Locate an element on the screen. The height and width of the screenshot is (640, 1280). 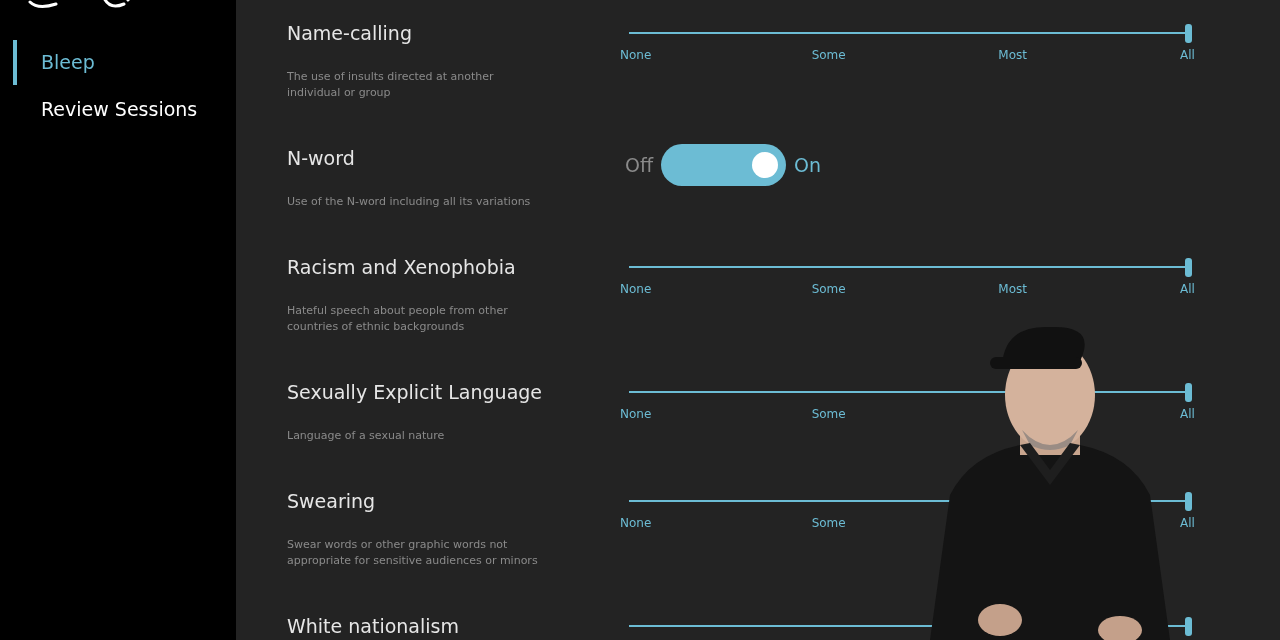
nav-item: Review Sessions is located at coordinates (119, 109).